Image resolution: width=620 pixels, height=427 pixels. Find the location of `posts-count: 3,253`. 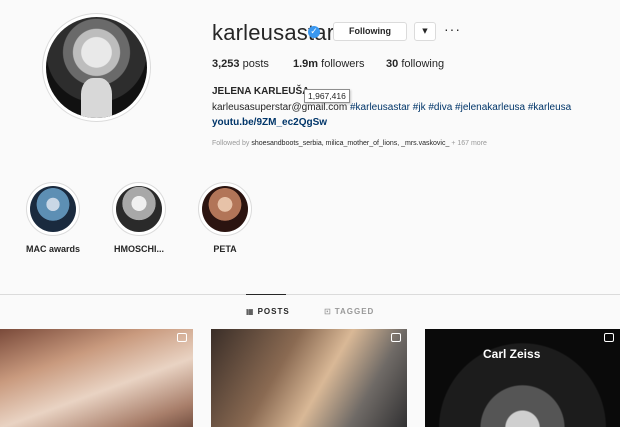

posts-count: 3,253 is located at coordinates (226, 64).